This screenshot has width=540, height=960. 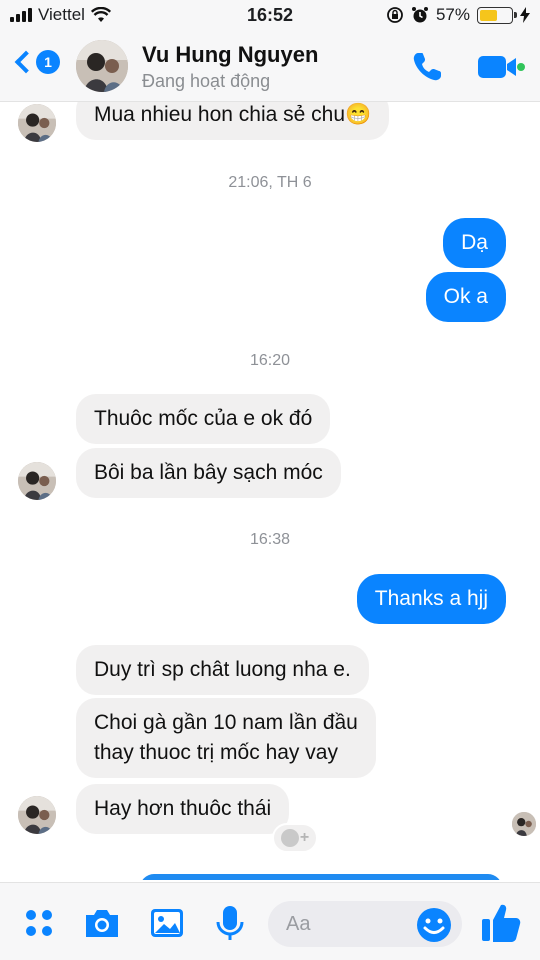 What do you see at coordinates (208, 473) in the screenshot?
I see `message-bubble-incoming: Bôi ba lần bây sạch móc` at bounding box center [208, 473].